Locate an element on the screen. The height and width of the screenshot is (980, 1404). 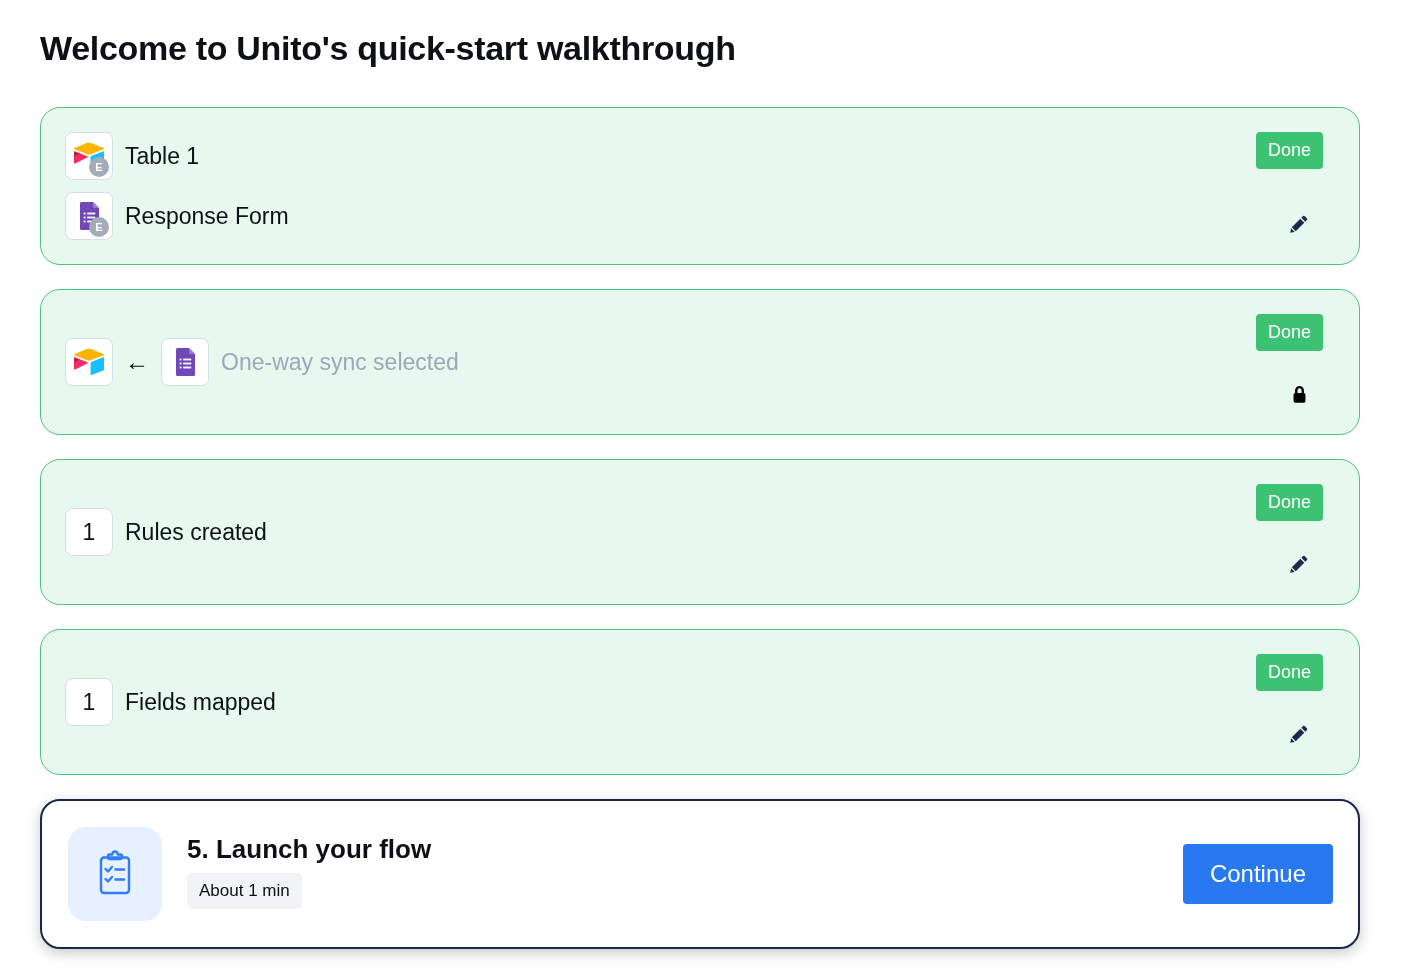
continue-button: Continue is located at coordinates (1257, 874).